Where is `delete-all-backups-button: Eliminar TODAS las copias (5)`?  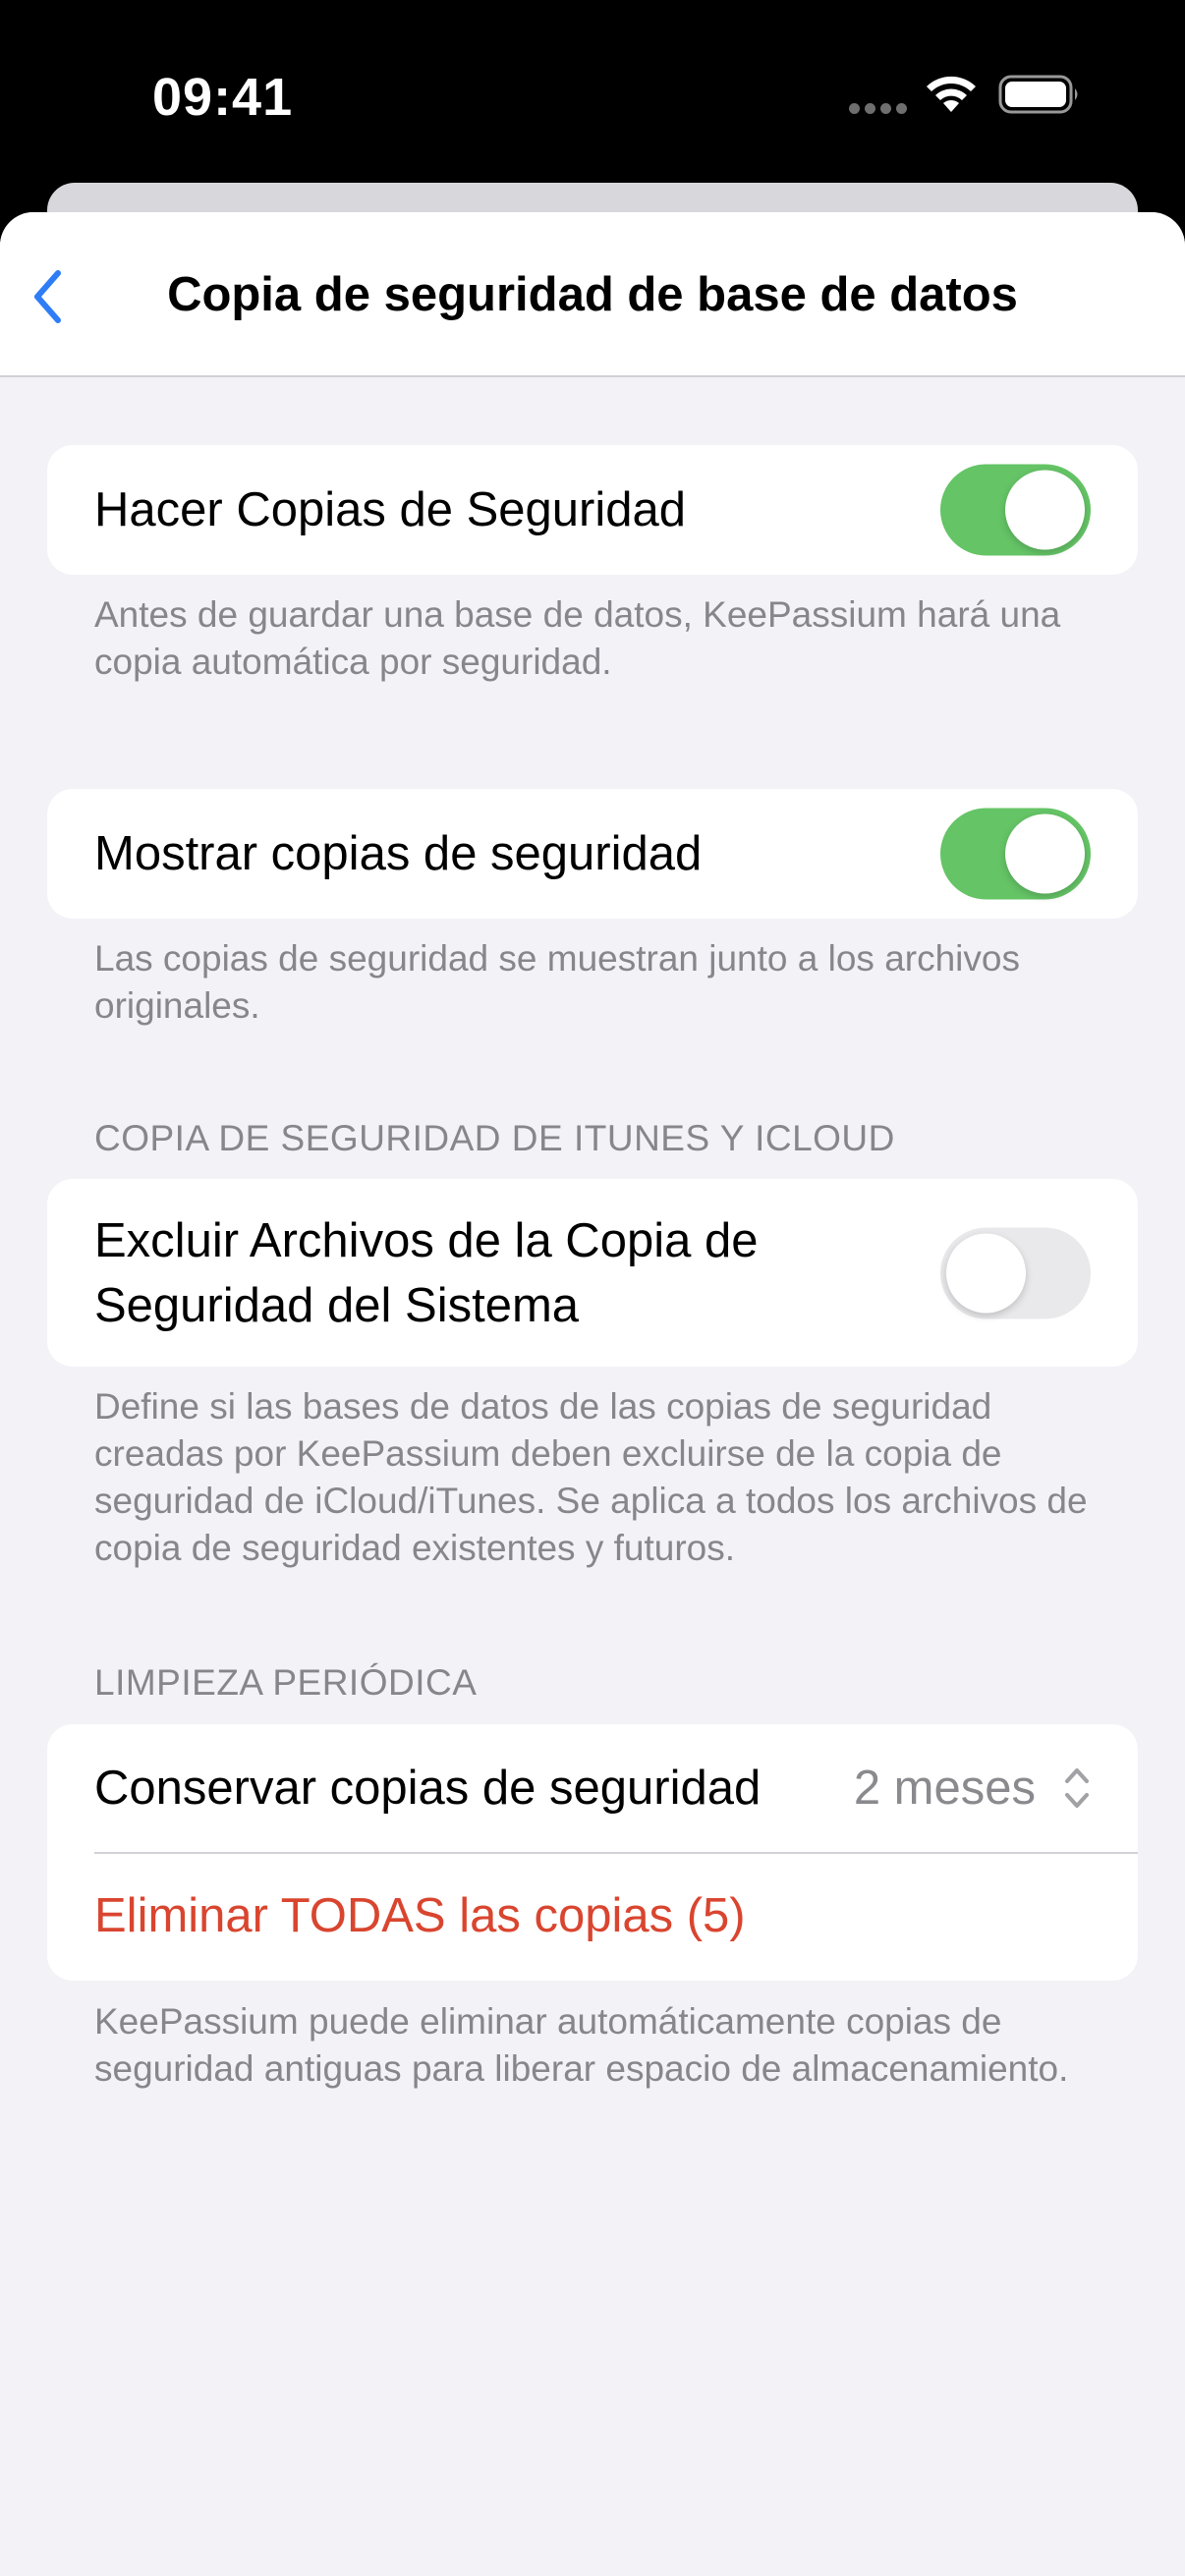
delete-all-backups-button: Eliminar TODAS las copias (5) is located at coordinates (592, 1916).